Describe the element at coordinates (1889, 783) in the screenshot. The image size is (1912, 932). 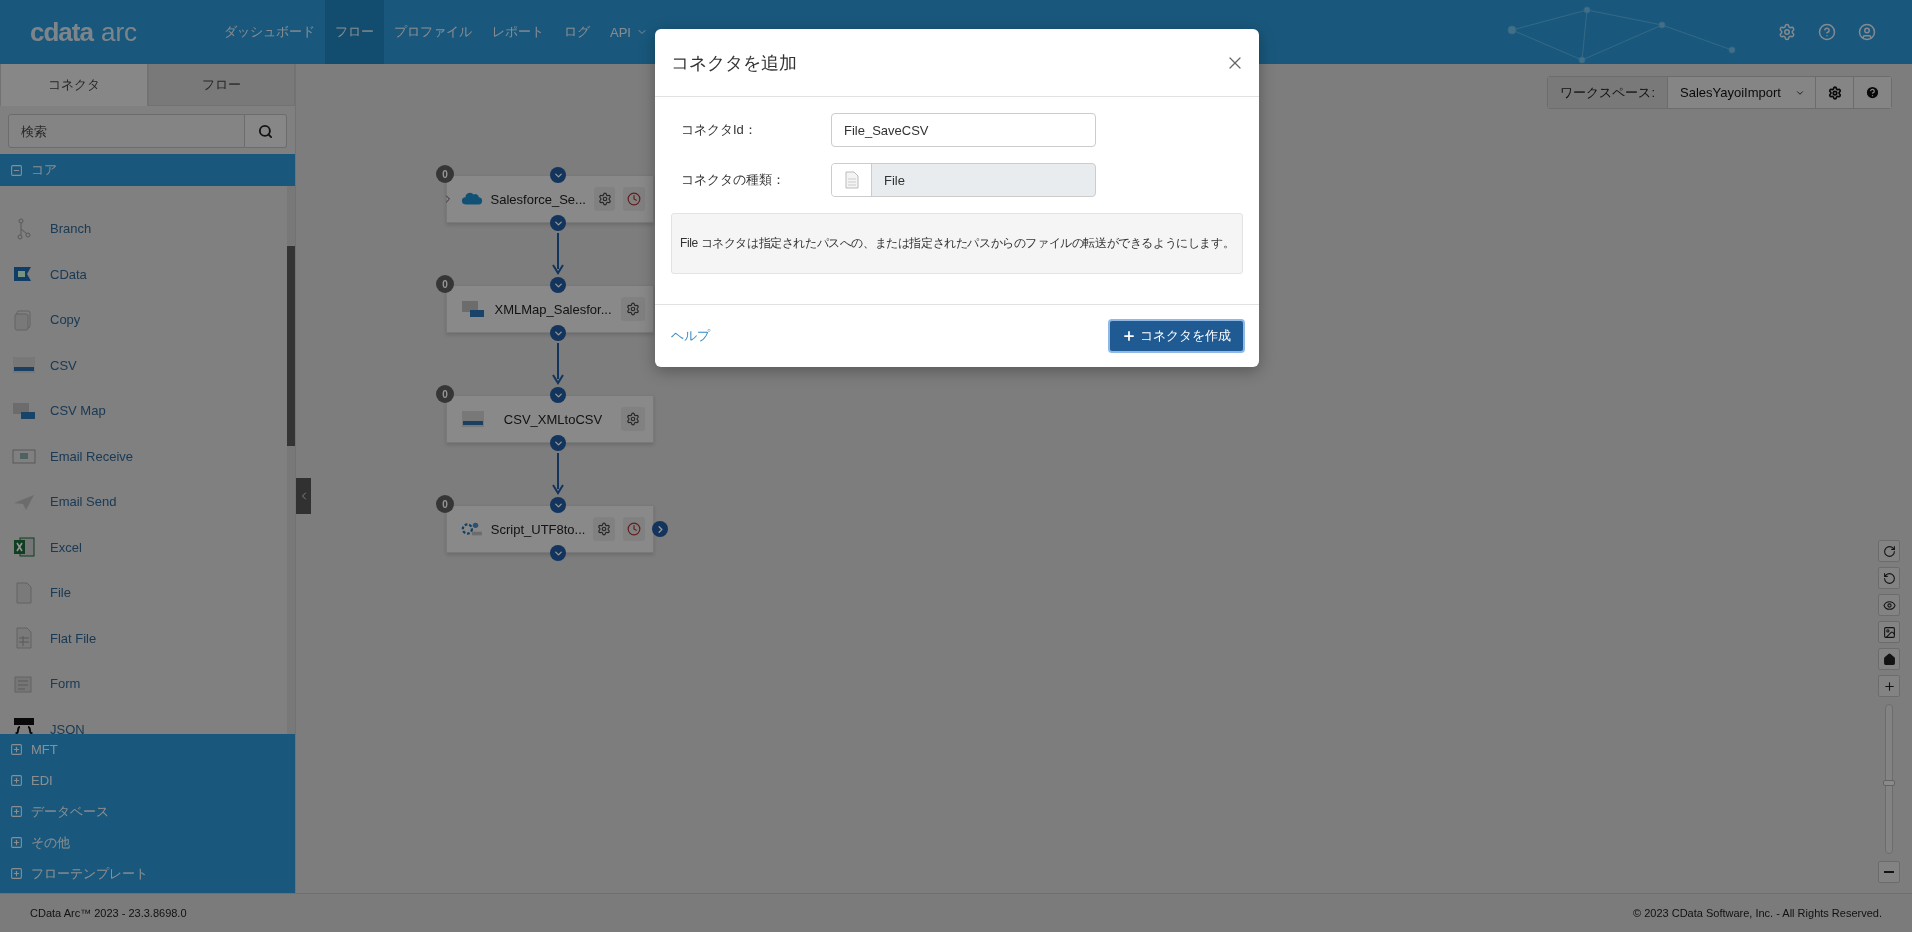
I see `slider-thumb` at that location.